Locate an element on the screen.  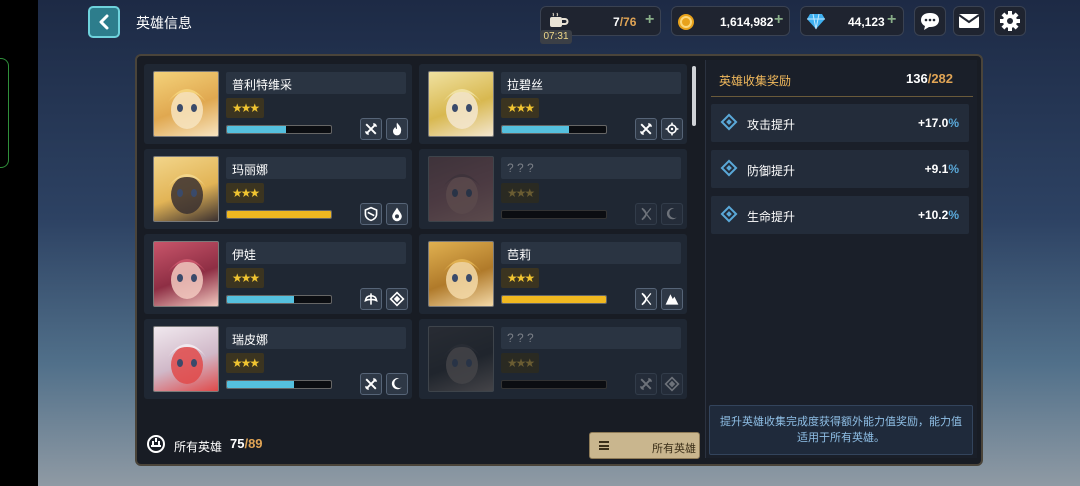
gold-coin-icon is located at coordinates (686, 22).